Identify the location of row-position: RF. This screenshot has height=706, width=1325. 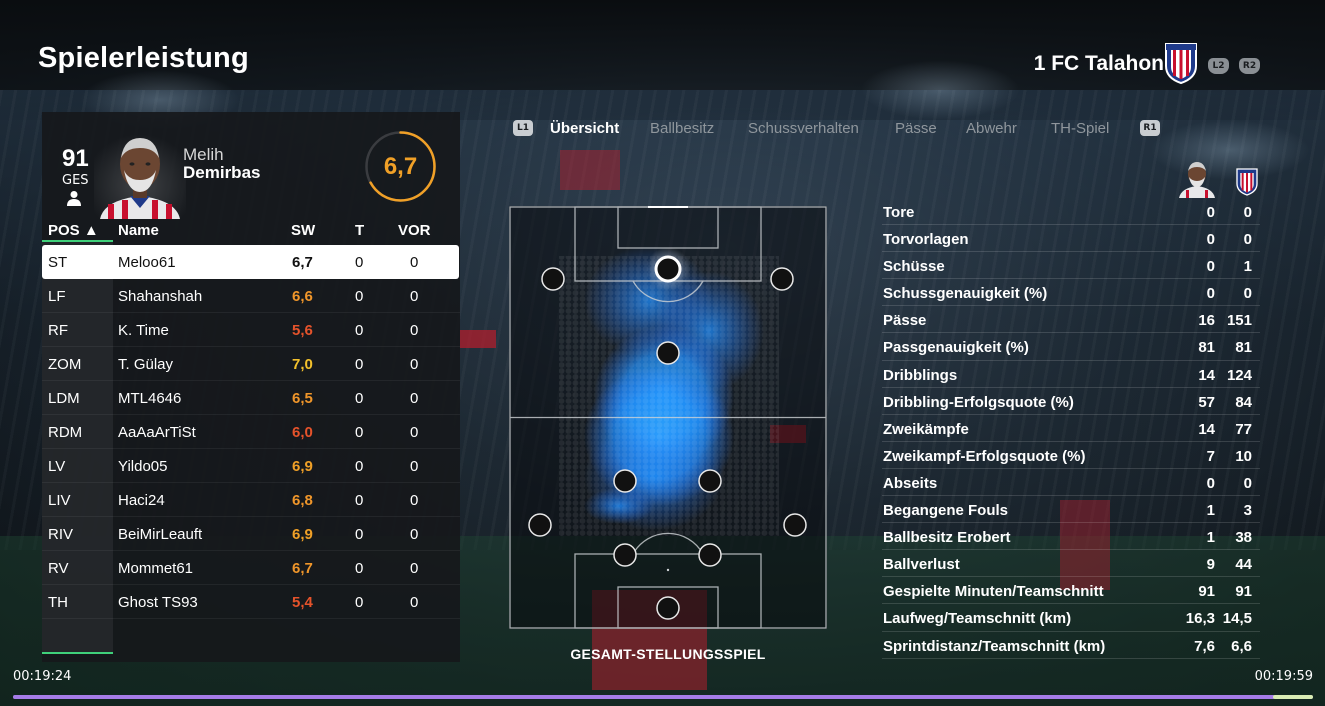
(58, 330).